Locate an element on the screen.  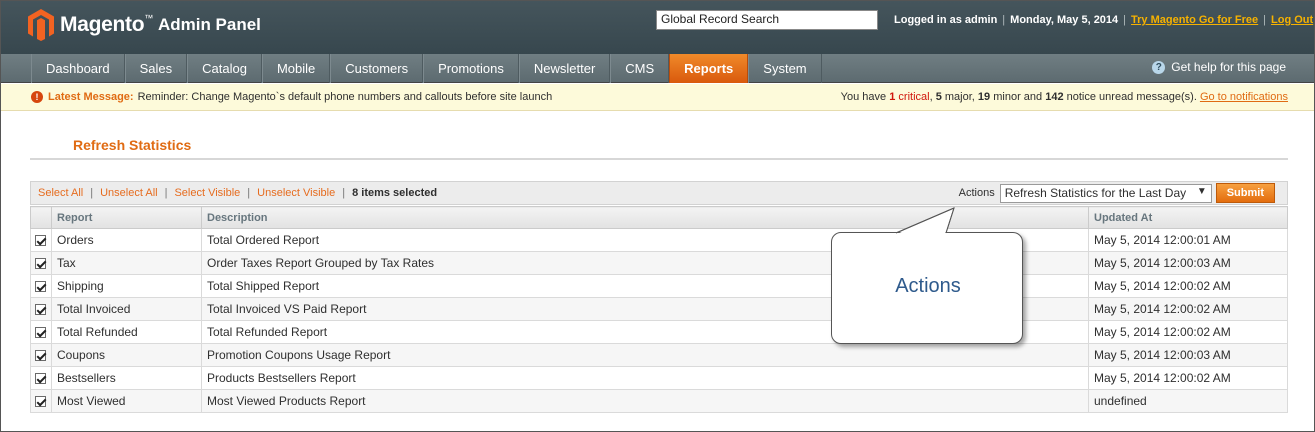
callout-text: Actions is located at coordinates (928, 286).